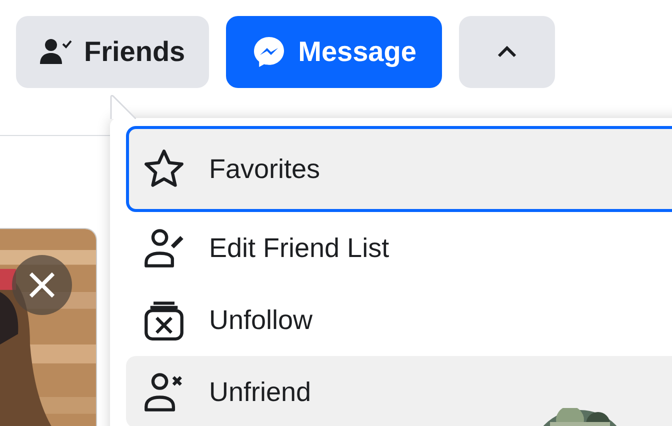  What do you see at coordinates (42, 285) in the screenshot?
I see `close-icon` at bounding box center [42, 285].